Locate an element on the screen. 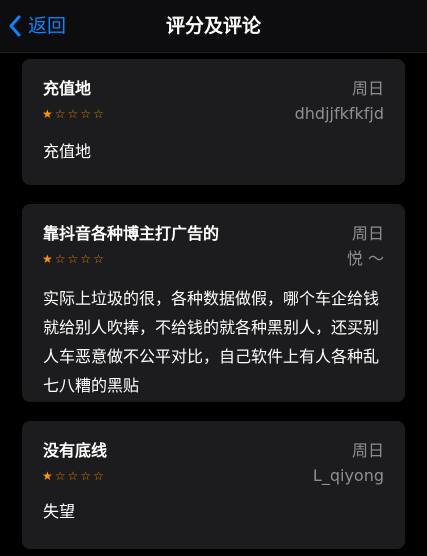  review-author: 悦 ～ is located at coordinates (365, 258).